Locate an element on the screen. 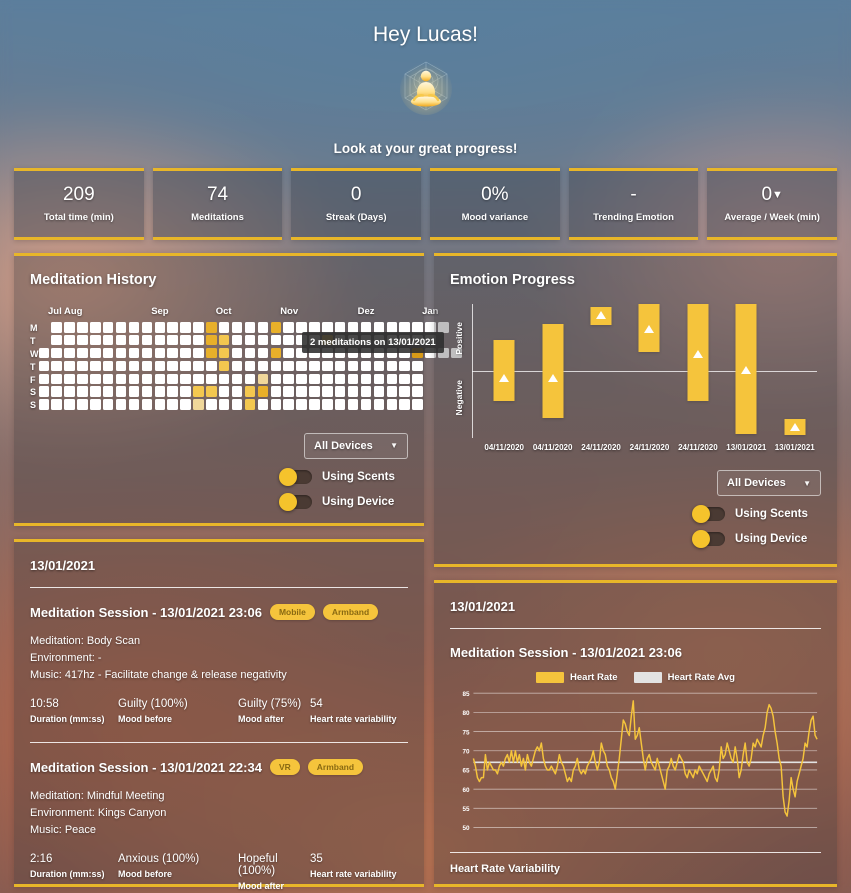  switch-track is located at coordinates (708, 514).